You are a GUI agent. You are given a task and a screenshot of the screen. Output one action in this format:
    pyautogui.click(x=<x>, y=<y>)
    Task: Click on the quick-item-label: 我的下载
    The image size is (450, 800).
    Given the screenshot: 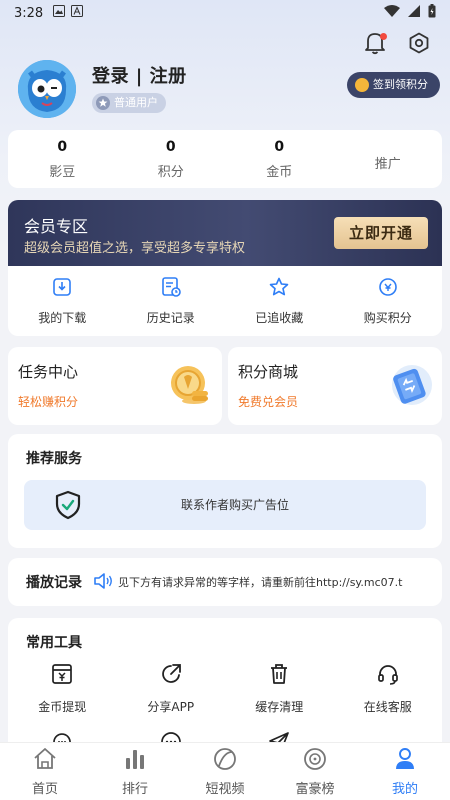 What is the action you would take?
    pyautogui.click(x=62, y=318)
    